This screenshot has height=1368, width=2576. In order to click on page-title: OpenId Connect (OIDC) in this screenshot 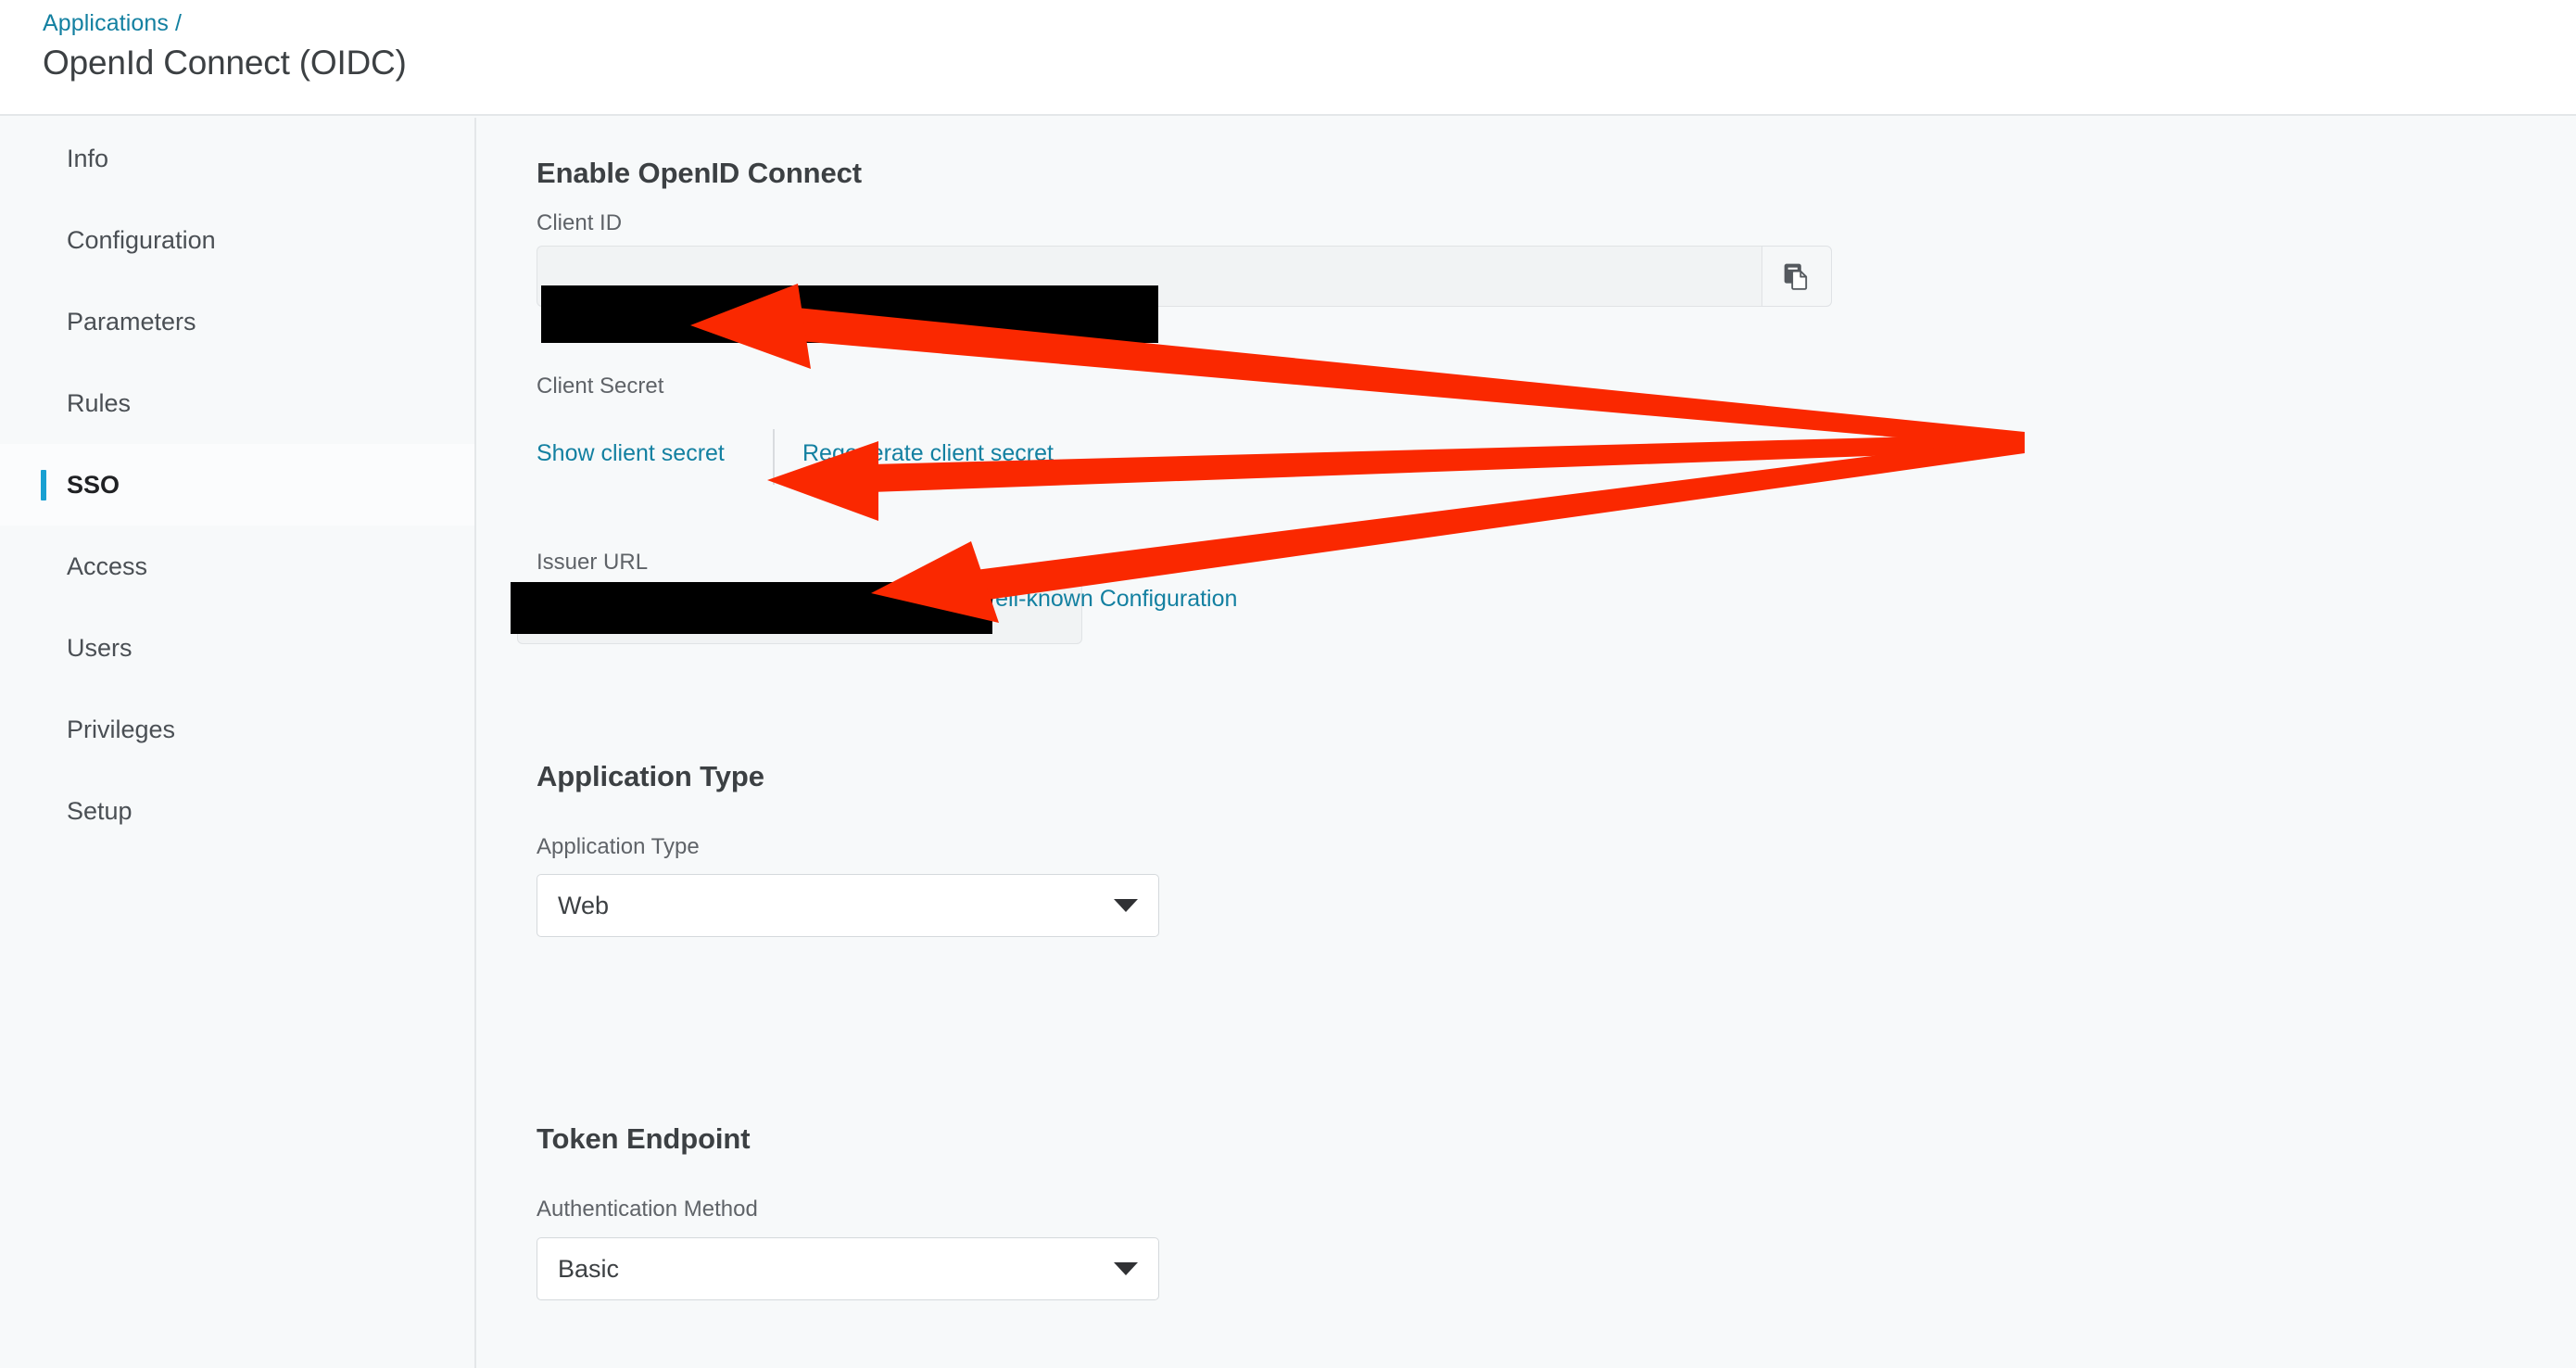, I will do `click(225, 63)`.